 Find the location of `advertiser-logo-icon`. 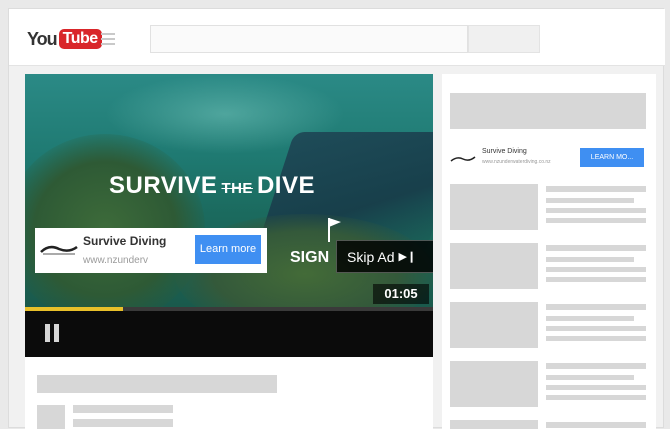

advertiser-logo-icon is located at coordinates (59, 250).